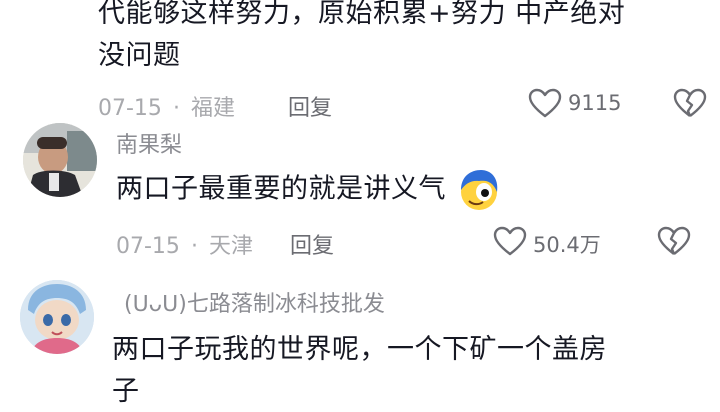 Image resolution: width=720 pixels, height=412 pixels. Describe the element at coordinates (166, 106) in the screenshot. I see `comment-1-meta: 07-15 · 福建` at that location.